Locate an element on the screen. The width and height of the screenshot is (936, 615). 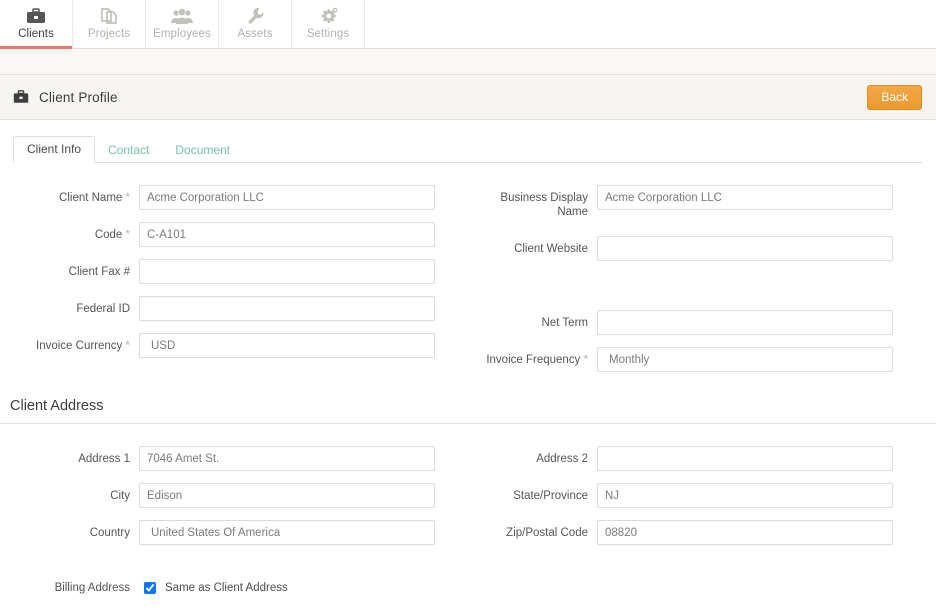
nav-item-clients: Clients is located at coordinates (36, 24).